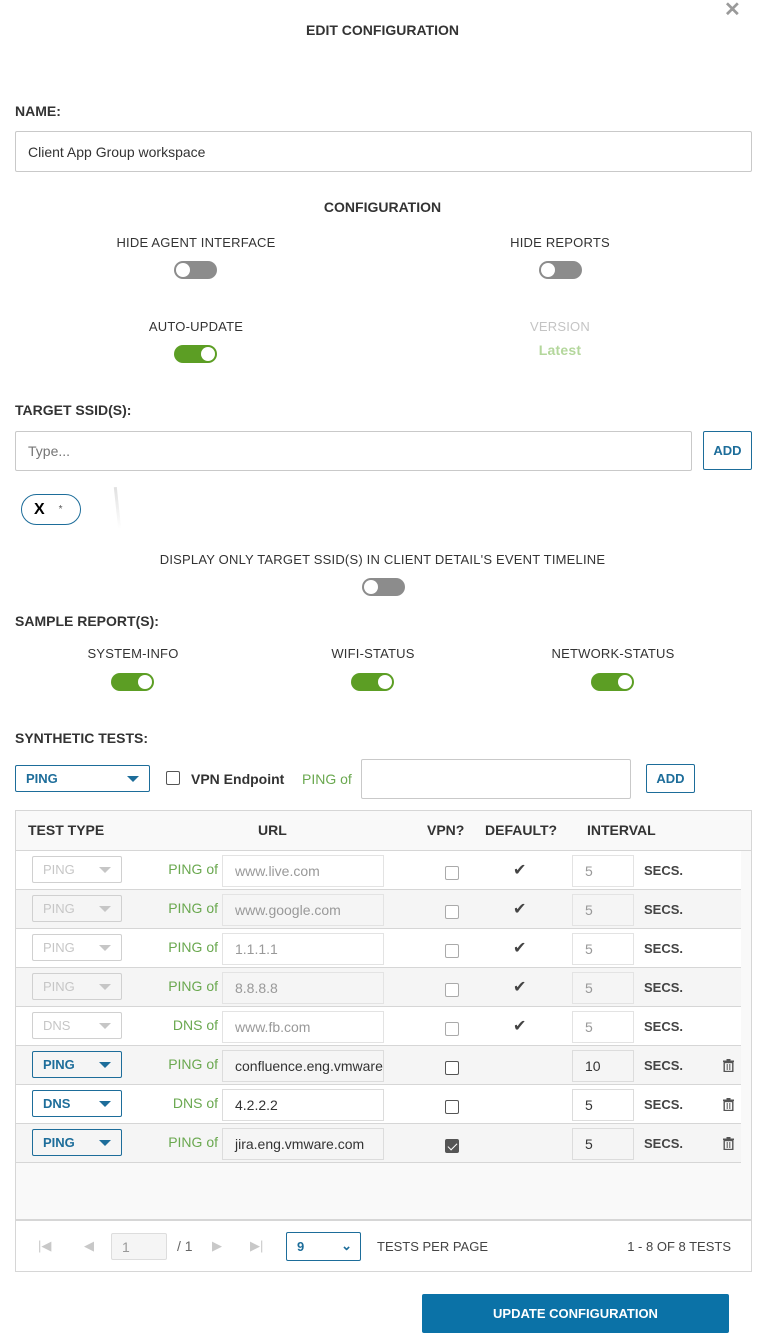  Describe the element at coordinates (195, 354) in the screenshot. I see `auto-update-toggle` at that location.